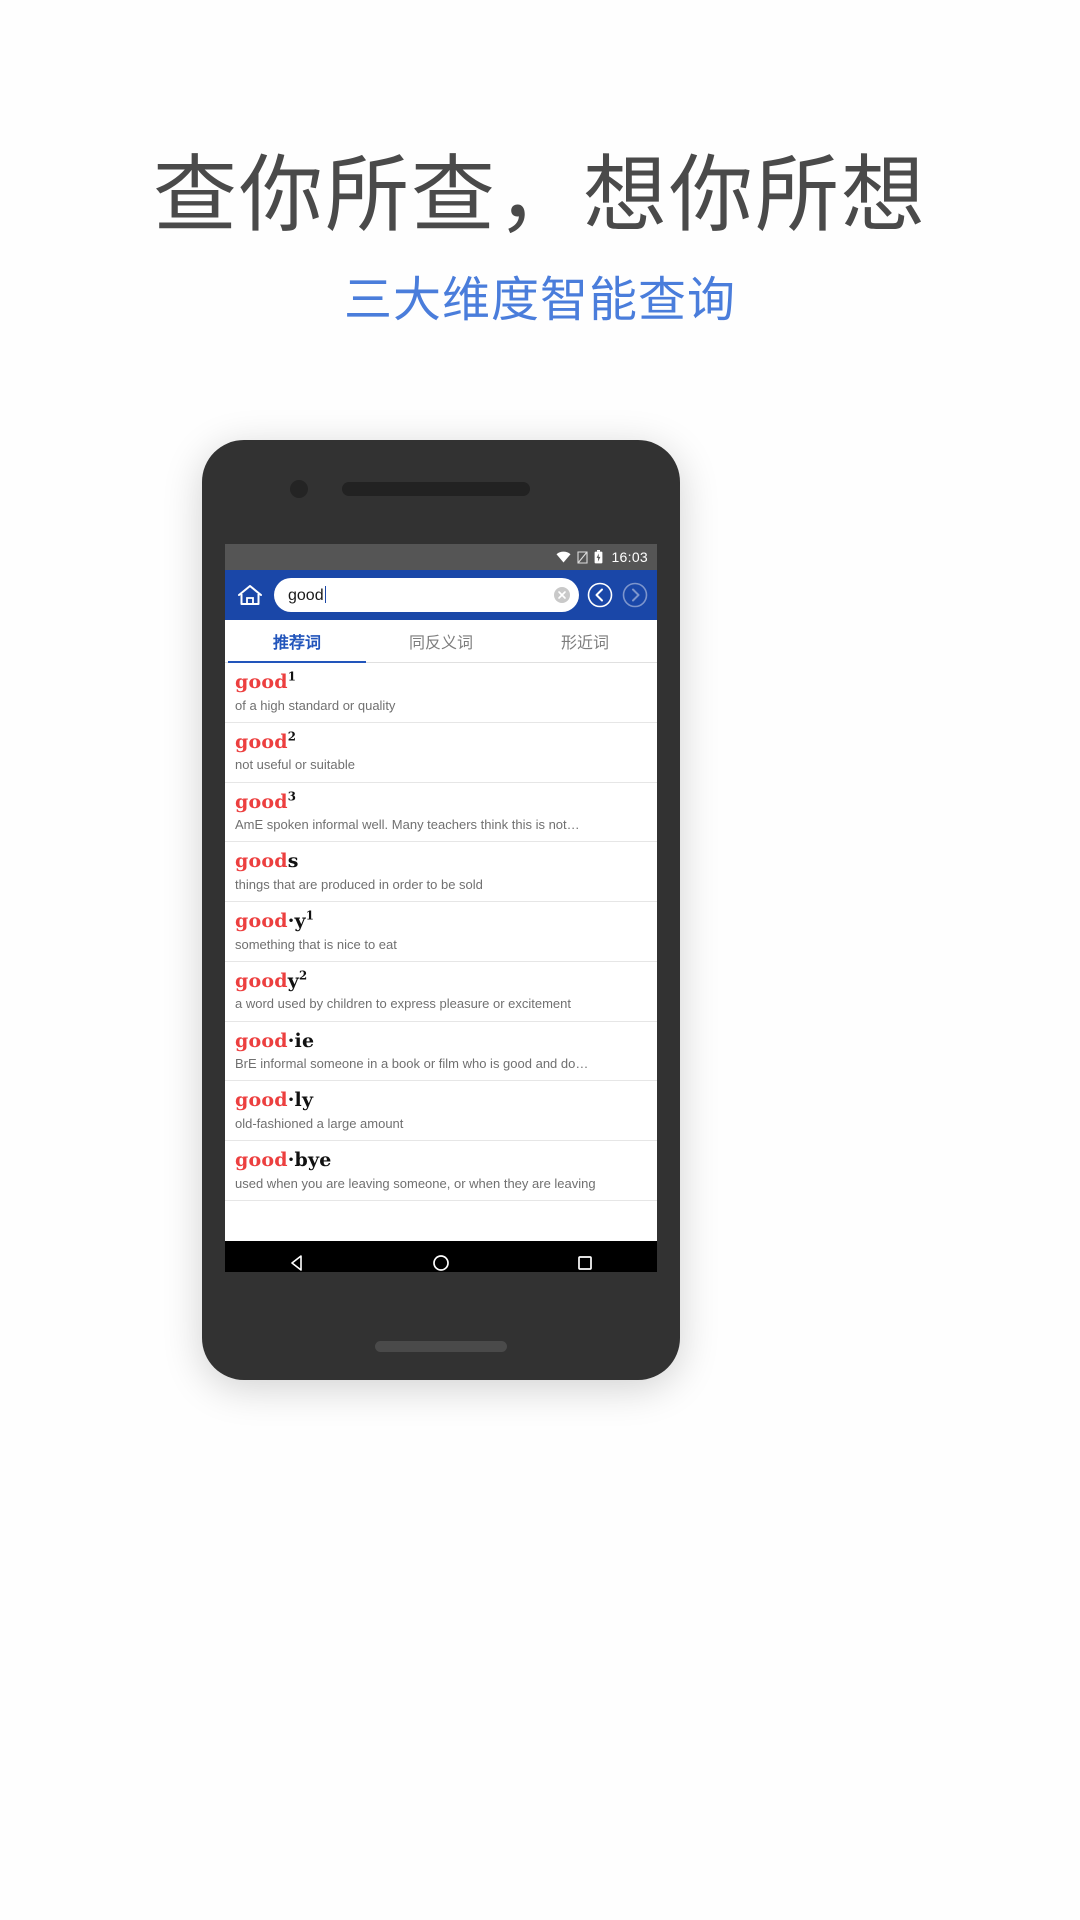 This screenshot has height=1920, width=1080. What do you see at coordinates (441, 1346) in the screenshot?
I see `phone-home-bar` at bounding box center [441, 1346].